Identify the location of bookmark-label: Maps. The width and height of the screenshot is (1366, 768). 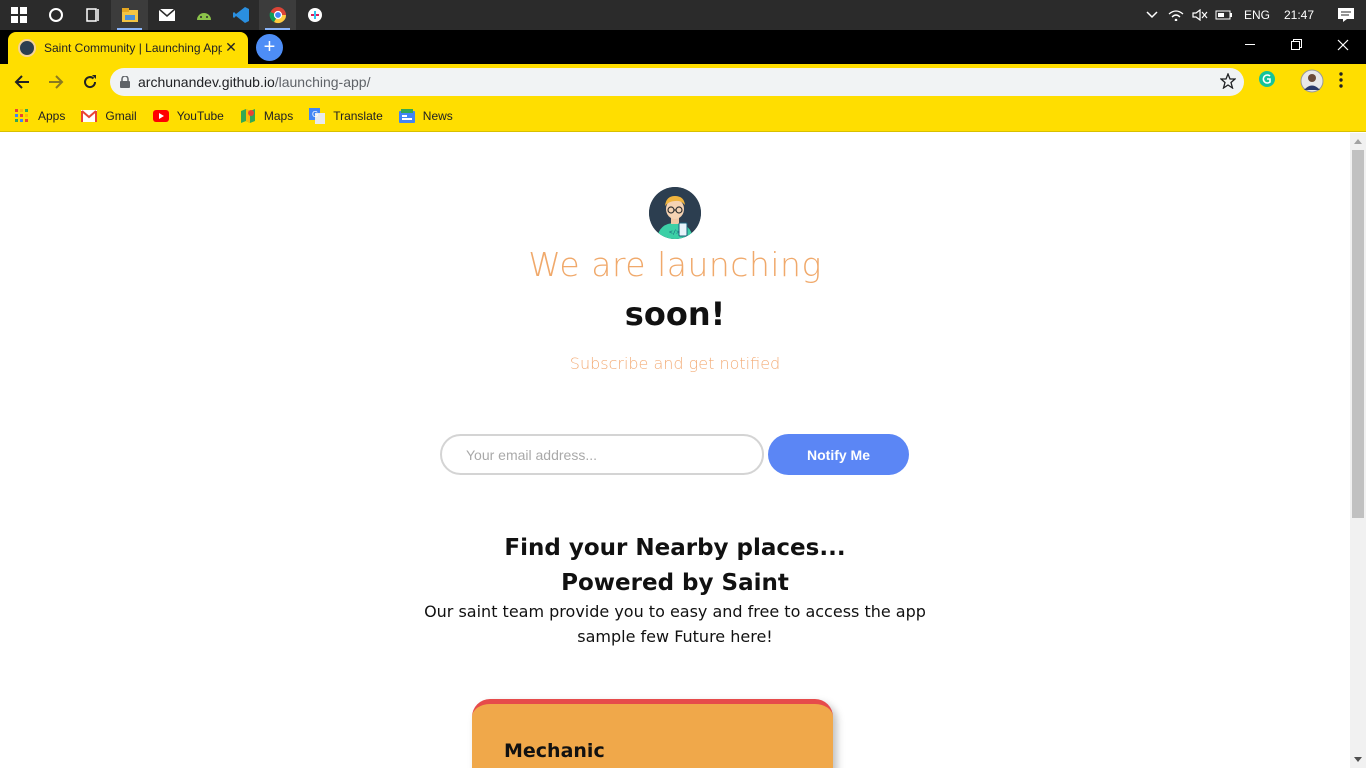
(278, 115).